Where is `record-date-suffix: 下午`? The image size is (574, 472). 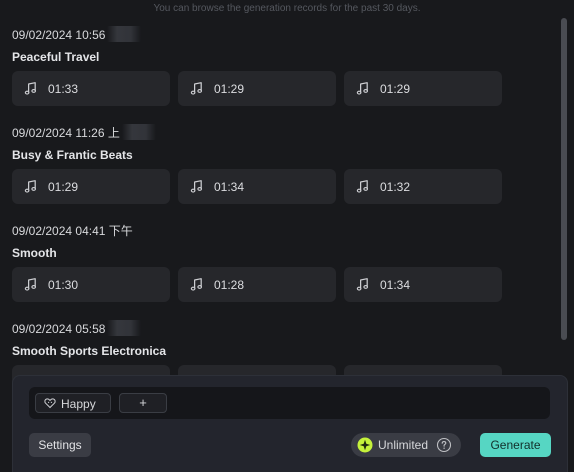 record-date-suffix: 下午 is located at coordinates (120, 231).